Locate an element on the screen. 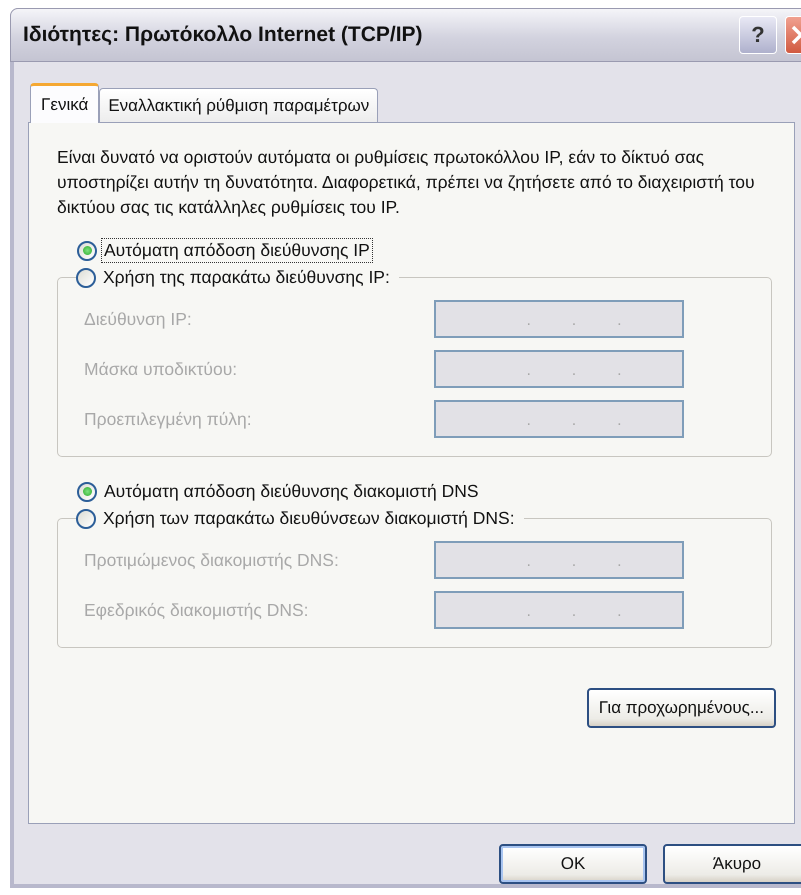 The height and width of the screenshot is (895, 801). radio-label: Χρήση των παρακάτω διευθύνσεων διακομιστή DNS: is located at coordinates (309, 518).